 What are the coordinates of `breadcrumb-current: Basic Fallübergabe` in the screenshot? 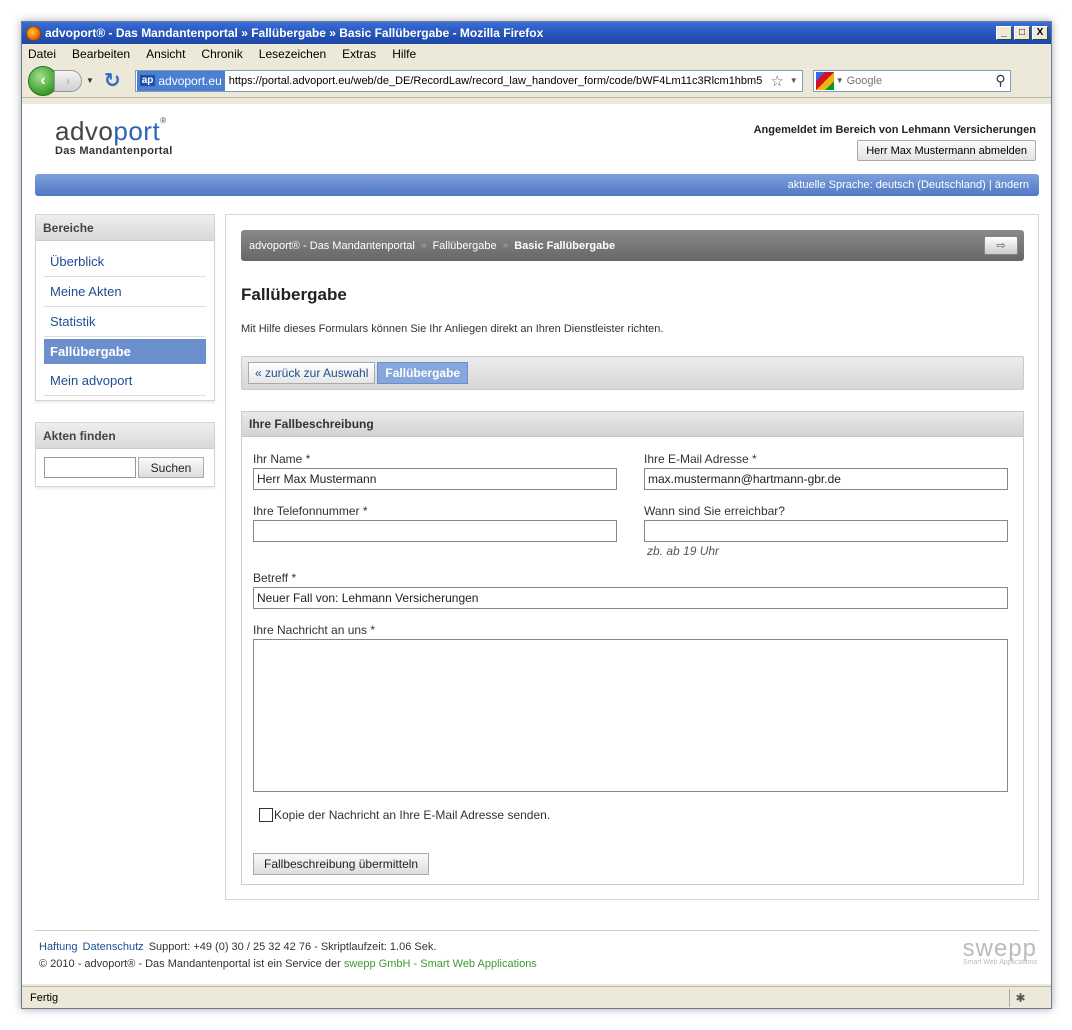 It's located at (565, 245).